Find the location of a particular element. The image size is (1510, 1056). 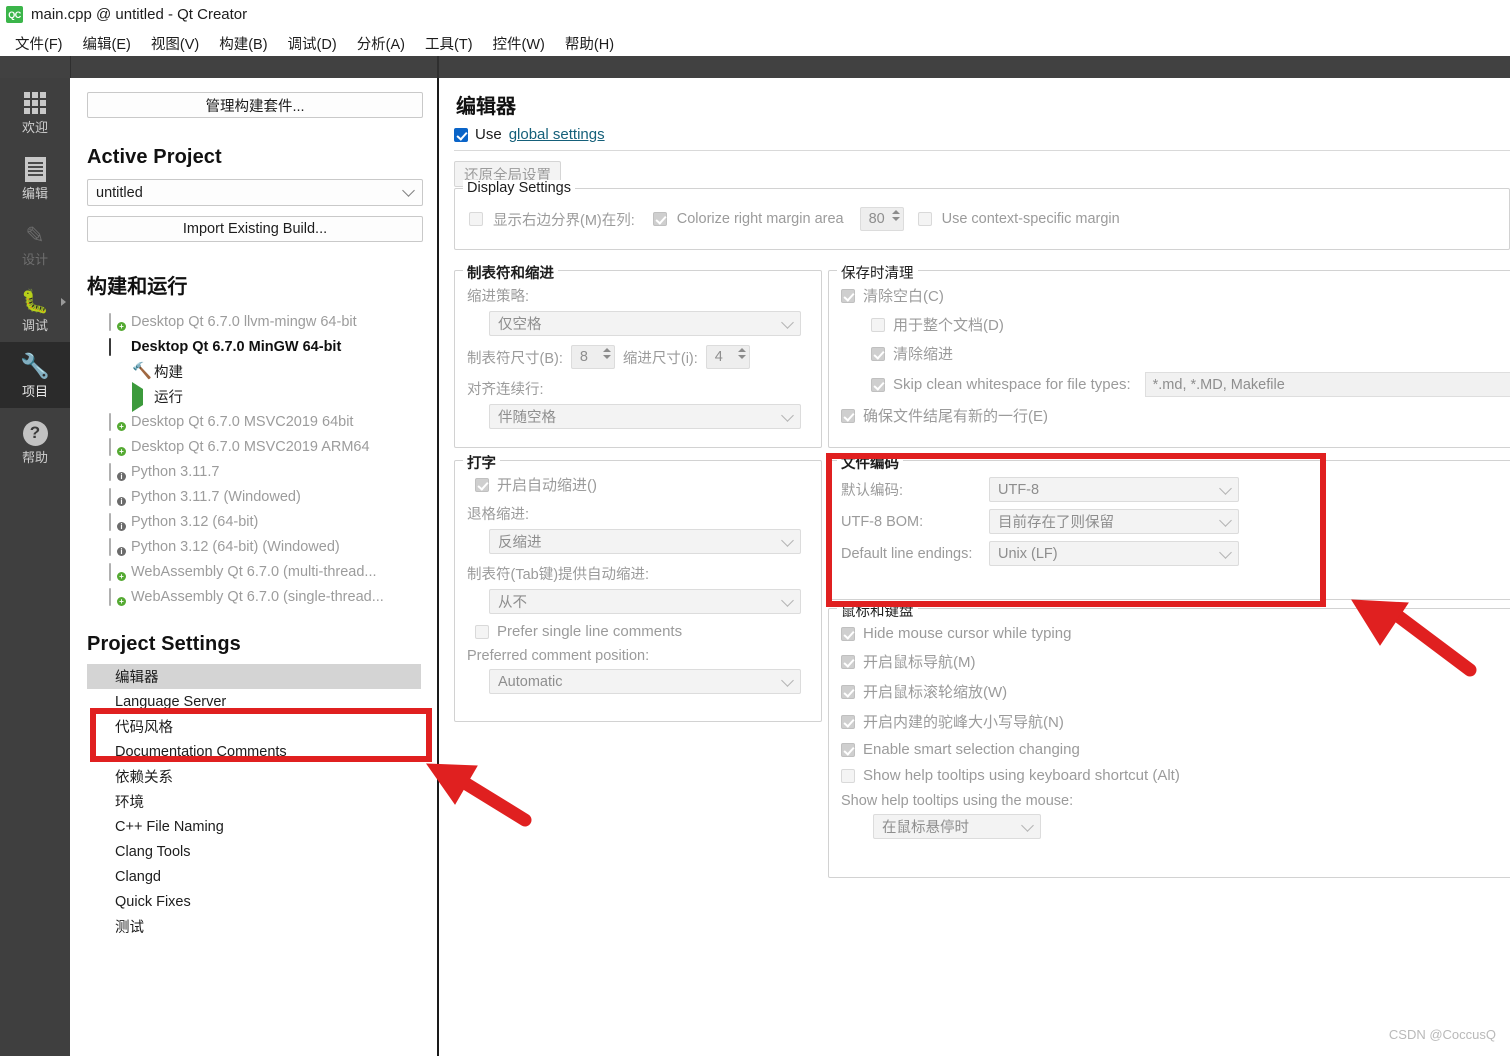

clean-whitespace-row: 清除空白(C) is located at coordinates (1175, 295).